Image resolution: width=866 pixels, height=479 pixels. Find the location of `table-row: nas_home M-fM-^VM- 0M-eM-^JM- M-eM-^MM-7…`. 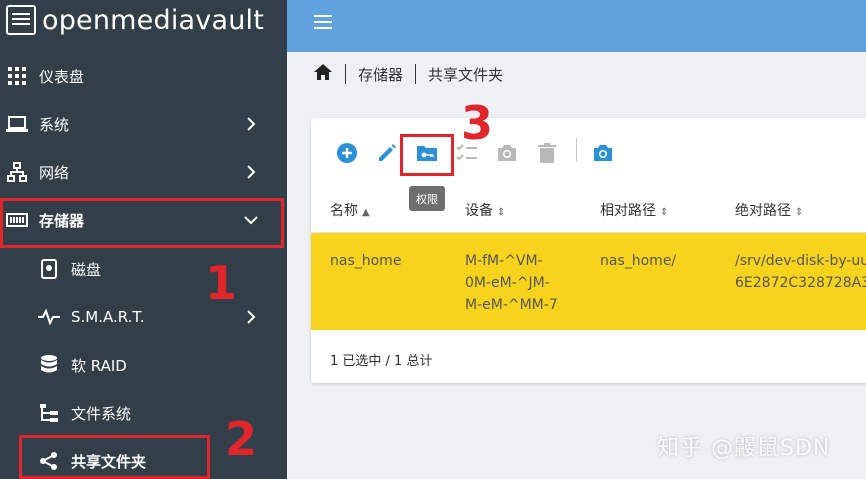

table-row: nas_home M-fM-^VM- 0M-eM-^JM- M-eM-^MM-7… is located at coordinates (588, 281).